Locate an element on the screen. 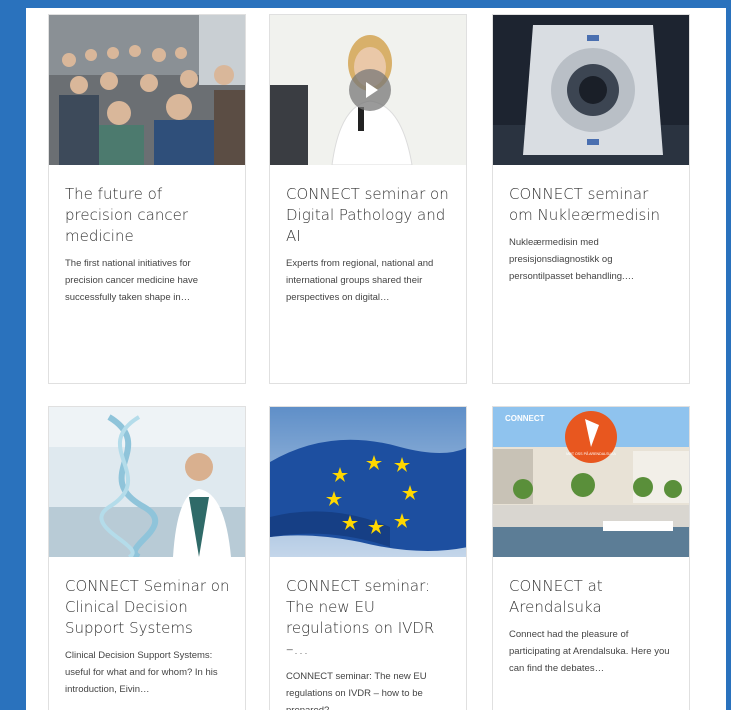 The height and width of the screenshot is (710, 731). thumb-badge-text: MØT OSS PÅ ARENDALSUKA is located at coordinates (591, 453).